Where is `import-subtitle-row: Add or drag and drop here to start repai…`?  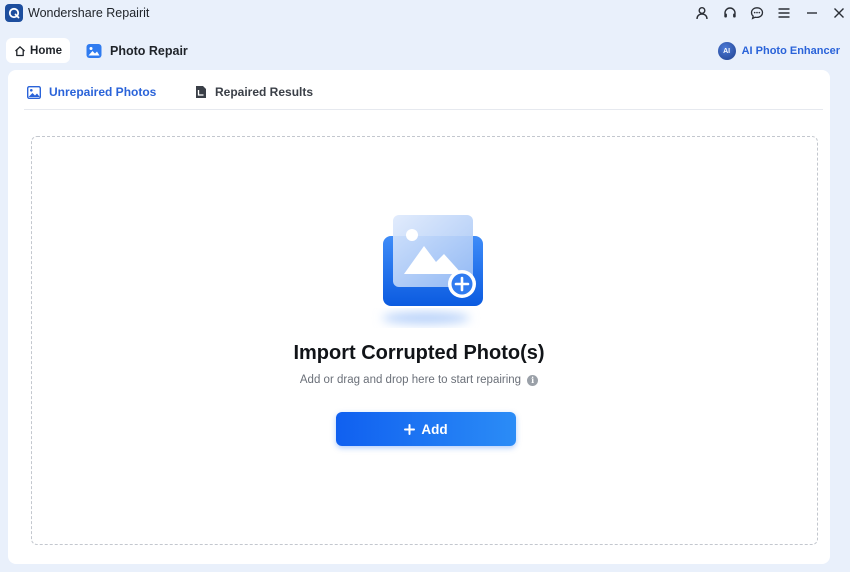 import-subtitle-row: Add or drag and drop here to start repai… is located at coordinates (419, 380).